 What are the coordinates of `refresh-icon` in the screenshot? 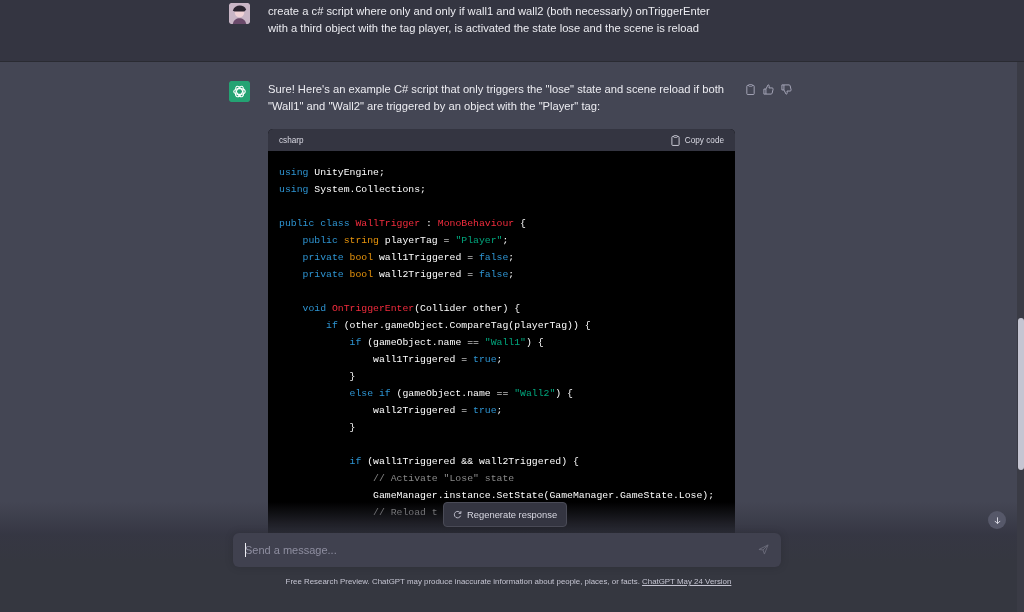 It's located at (457, 514).